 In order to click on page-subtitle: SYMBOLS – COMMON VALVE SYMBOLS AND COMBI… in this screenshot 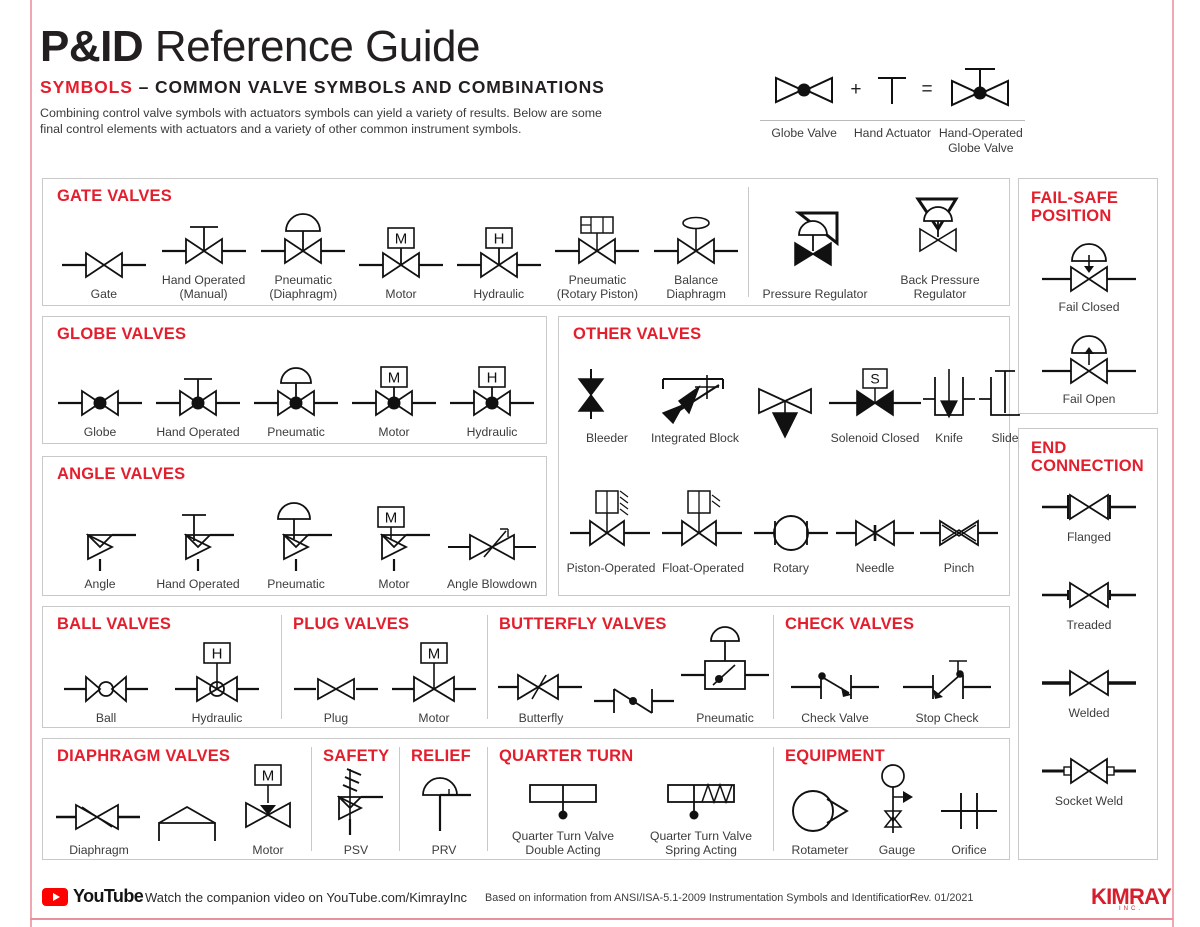, I will do `click(400, 87)`.